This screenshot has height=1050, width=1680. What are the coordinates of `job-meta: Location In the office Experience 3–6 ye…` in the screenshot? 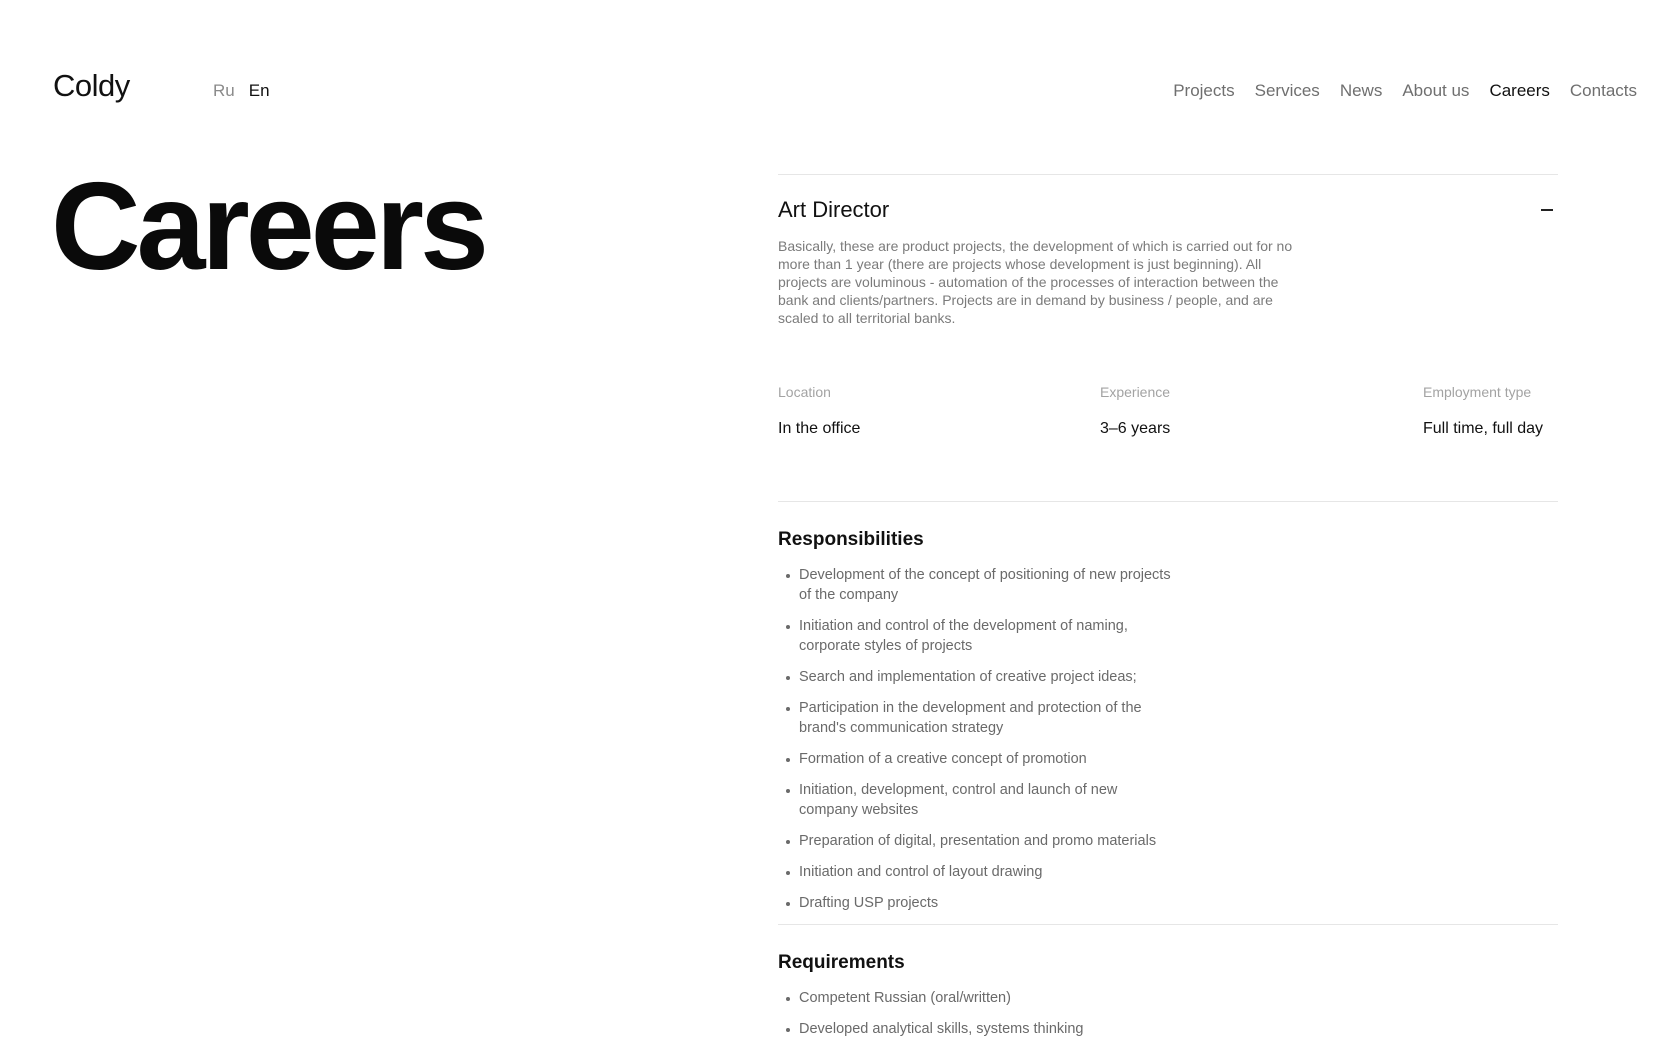 It's located at (1168, 414).